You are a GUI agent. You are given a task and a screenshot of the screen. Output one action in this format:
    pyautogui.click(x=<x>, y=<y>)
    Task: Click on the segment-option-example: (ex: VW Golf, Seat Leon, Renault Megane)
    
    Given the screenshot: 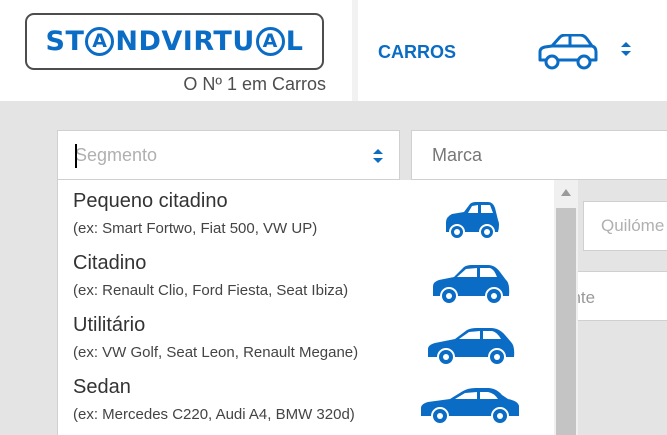 What is the action you would take?
    pyautogui.click(x=216, y=352)
    